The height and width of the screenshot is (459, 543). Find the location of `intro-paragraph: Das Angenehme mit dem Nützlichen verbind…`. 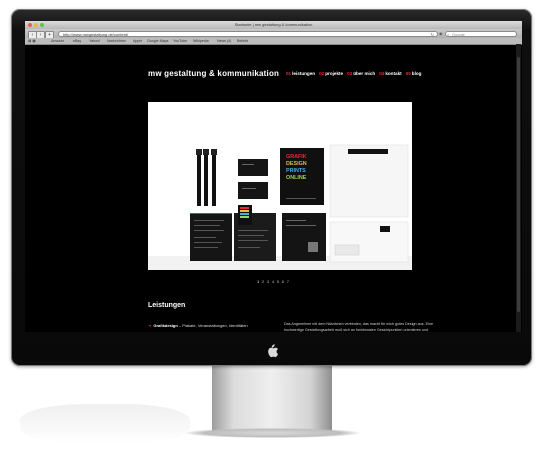

intro-paragraph: Das Angenehme mit dem Nützlichen verbind… is located at coordinates (359, 327).